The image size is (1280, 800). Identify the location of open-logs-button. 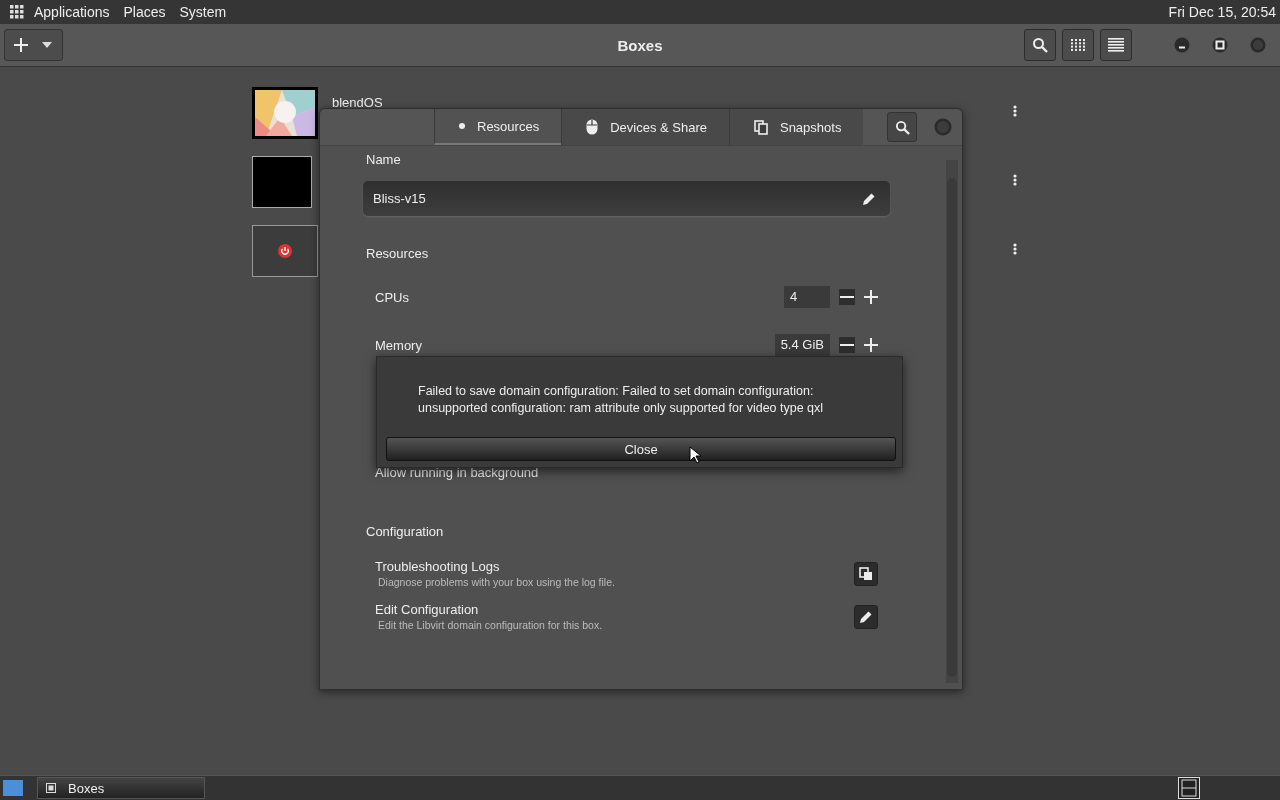
(866, 573).